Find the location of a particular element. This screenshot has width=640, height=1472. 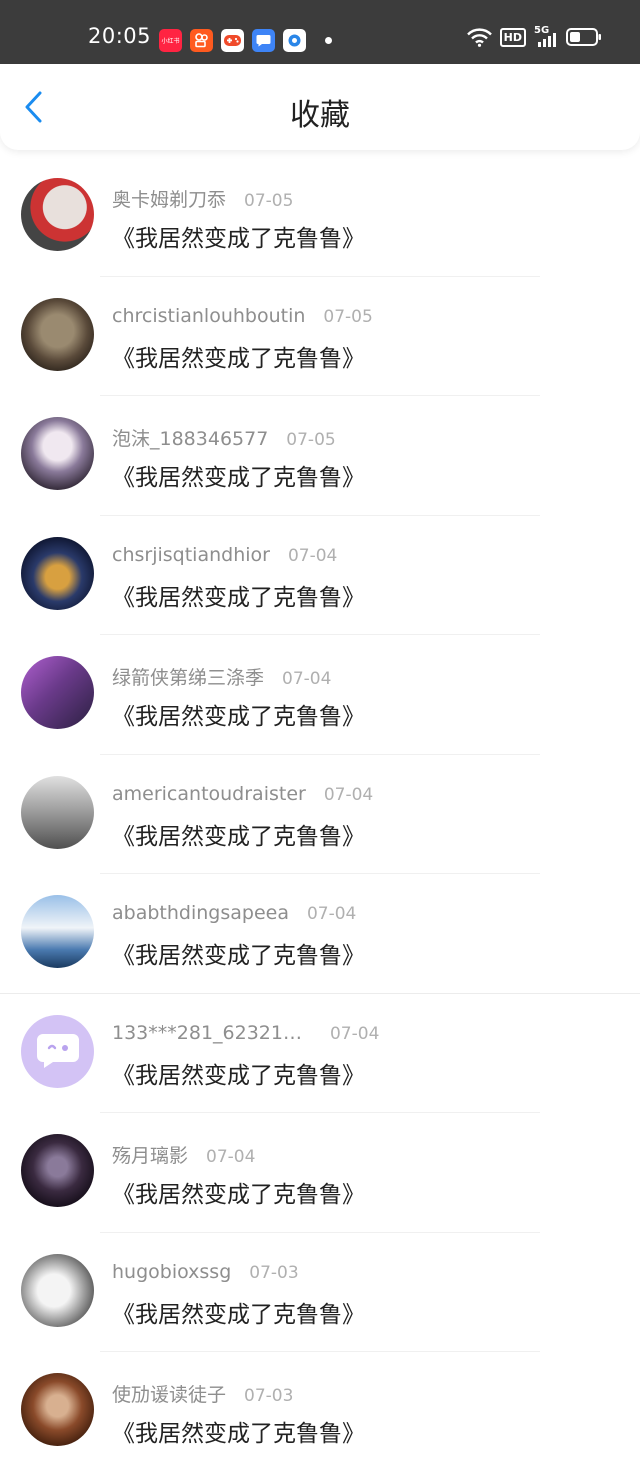

list-item: 泡沫_188346577 07-05 《我居然变成了克鲁鲁》 is located at coordinates (320, 456).